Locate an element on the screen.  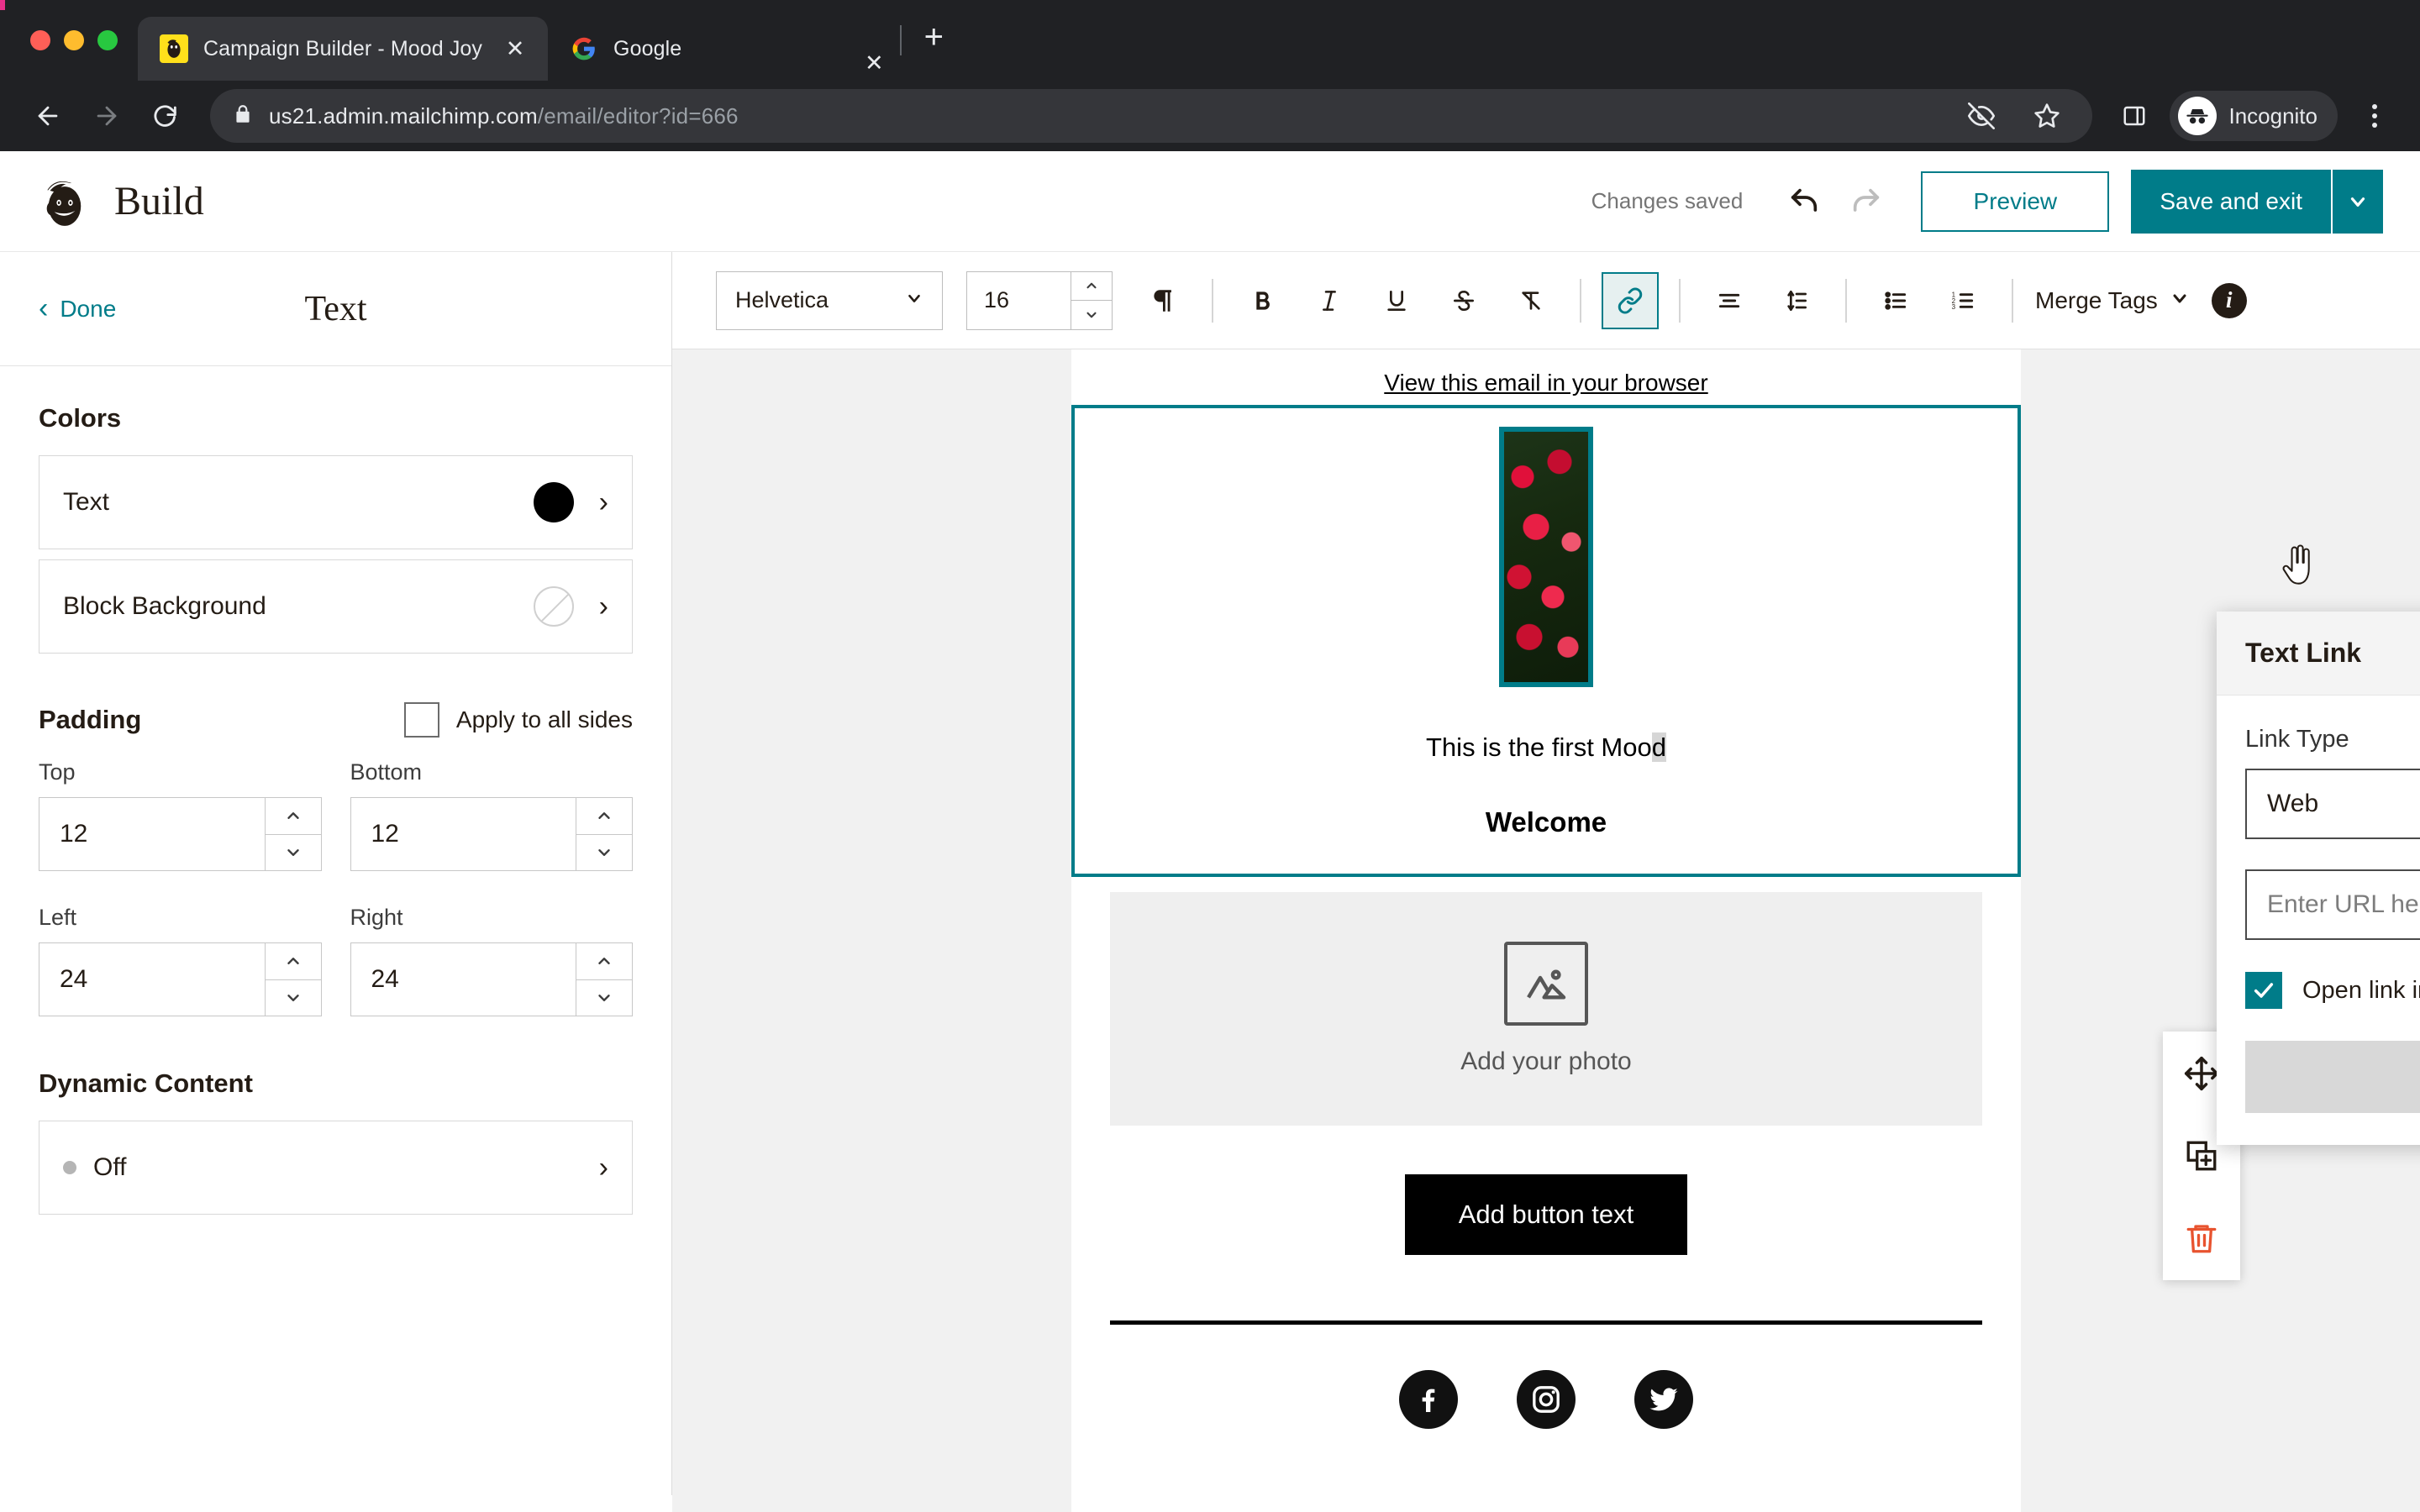
redo-icon is located at coordinates (1866, 202).